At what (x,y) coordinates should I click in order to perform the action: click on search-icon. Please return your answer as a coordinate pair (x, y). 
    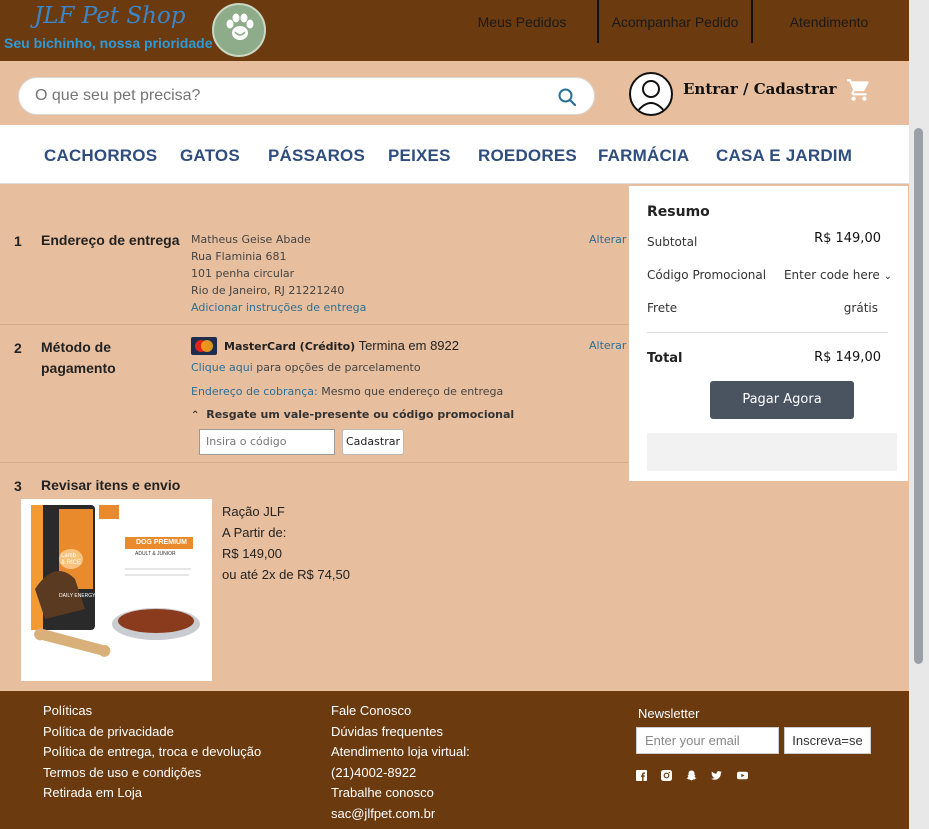
    Looking at the image, I should click on (567, 97).